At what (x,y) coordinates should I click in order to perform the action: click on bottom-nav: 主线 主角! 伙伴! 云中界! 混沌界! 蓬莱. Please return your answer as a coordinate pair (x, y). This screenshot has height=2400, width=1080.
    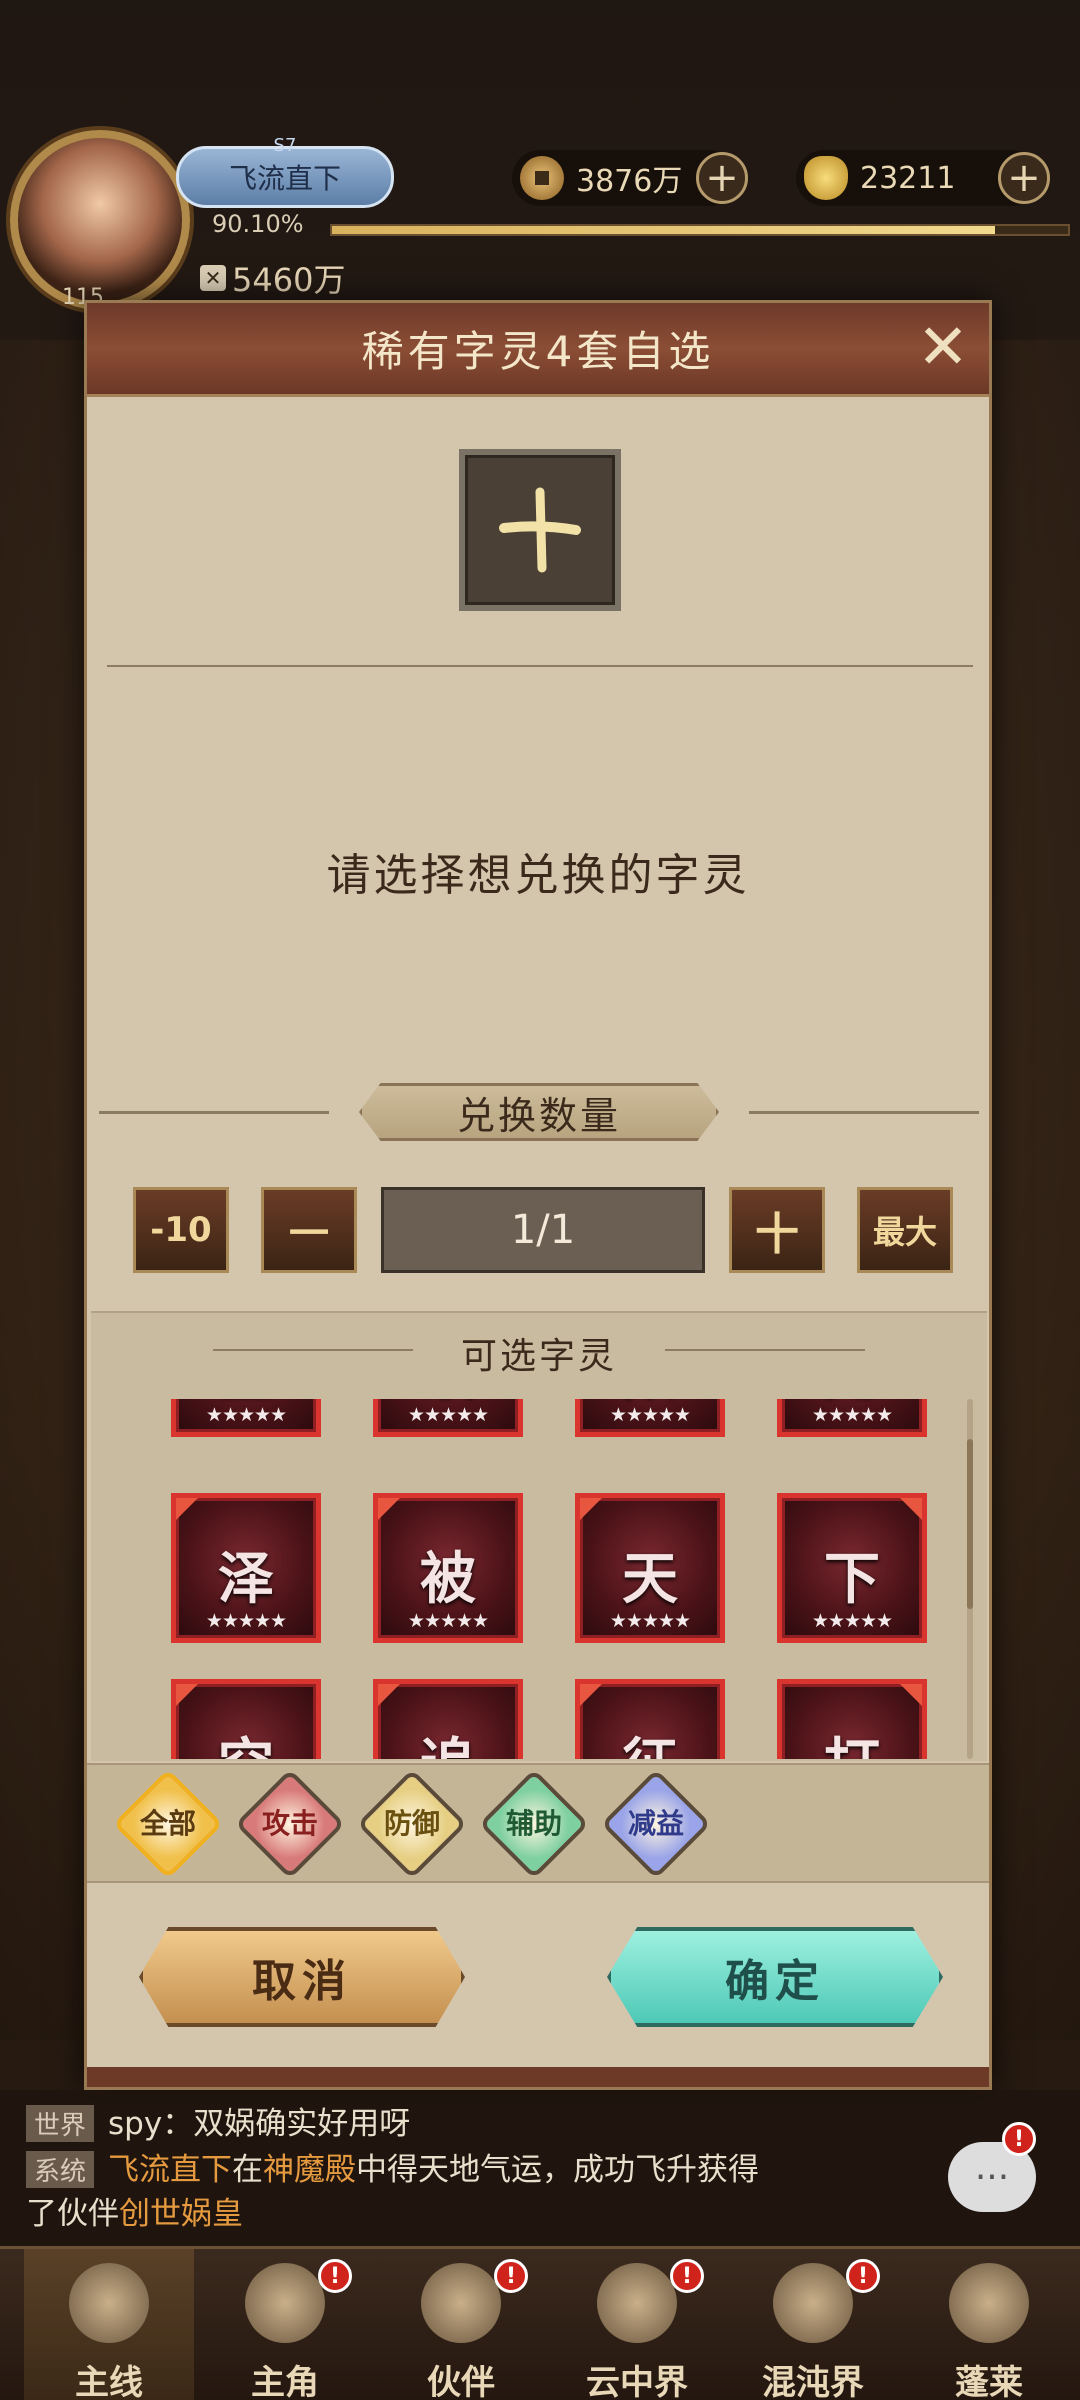
    Looking at the image, I should click on (540, 2323).